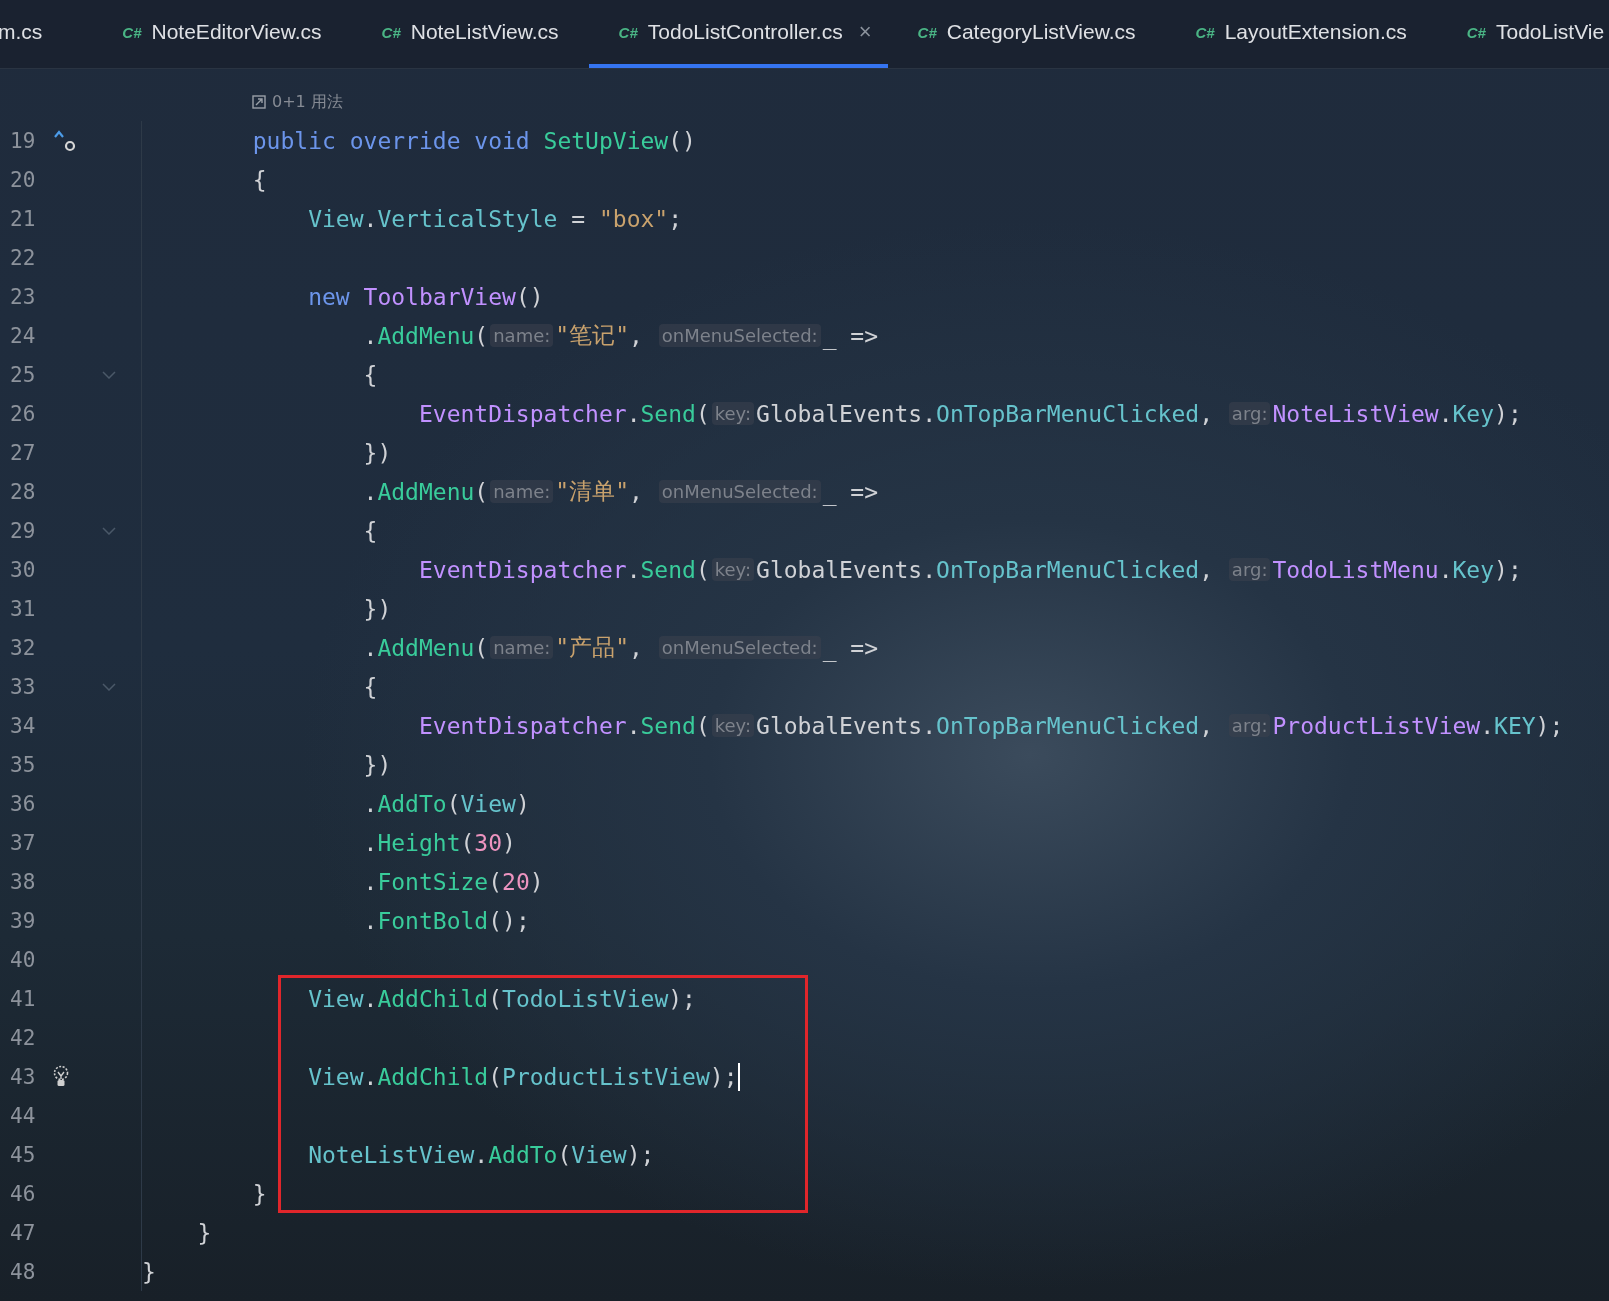 The image size is (1609, 1301). I want to click on code-line: EventDispatcher.Send( key: GlobalEvents.OnTopBarMenuClicked, arg: ProductListView.KEY);, so click(852, 725).